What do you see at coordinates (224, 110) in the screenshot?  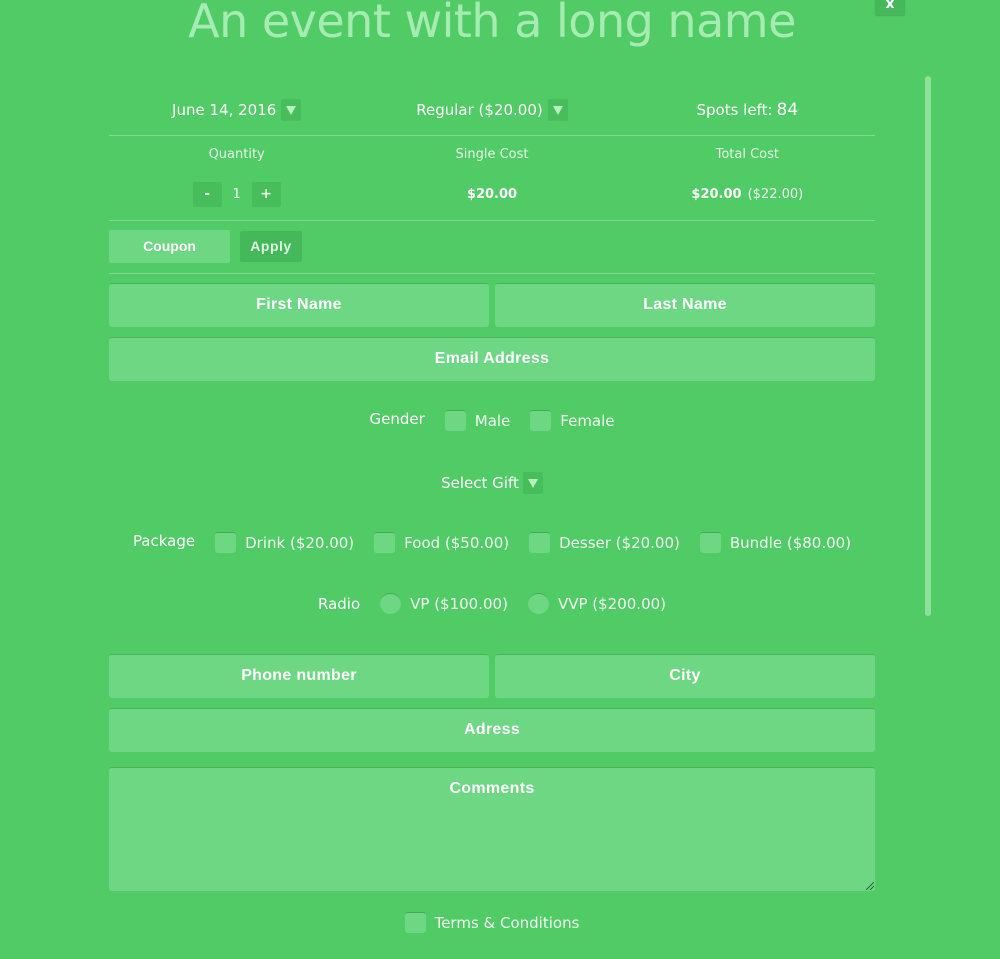 I see `date-value: June 14, 2016` at bounding box center [224, 110].